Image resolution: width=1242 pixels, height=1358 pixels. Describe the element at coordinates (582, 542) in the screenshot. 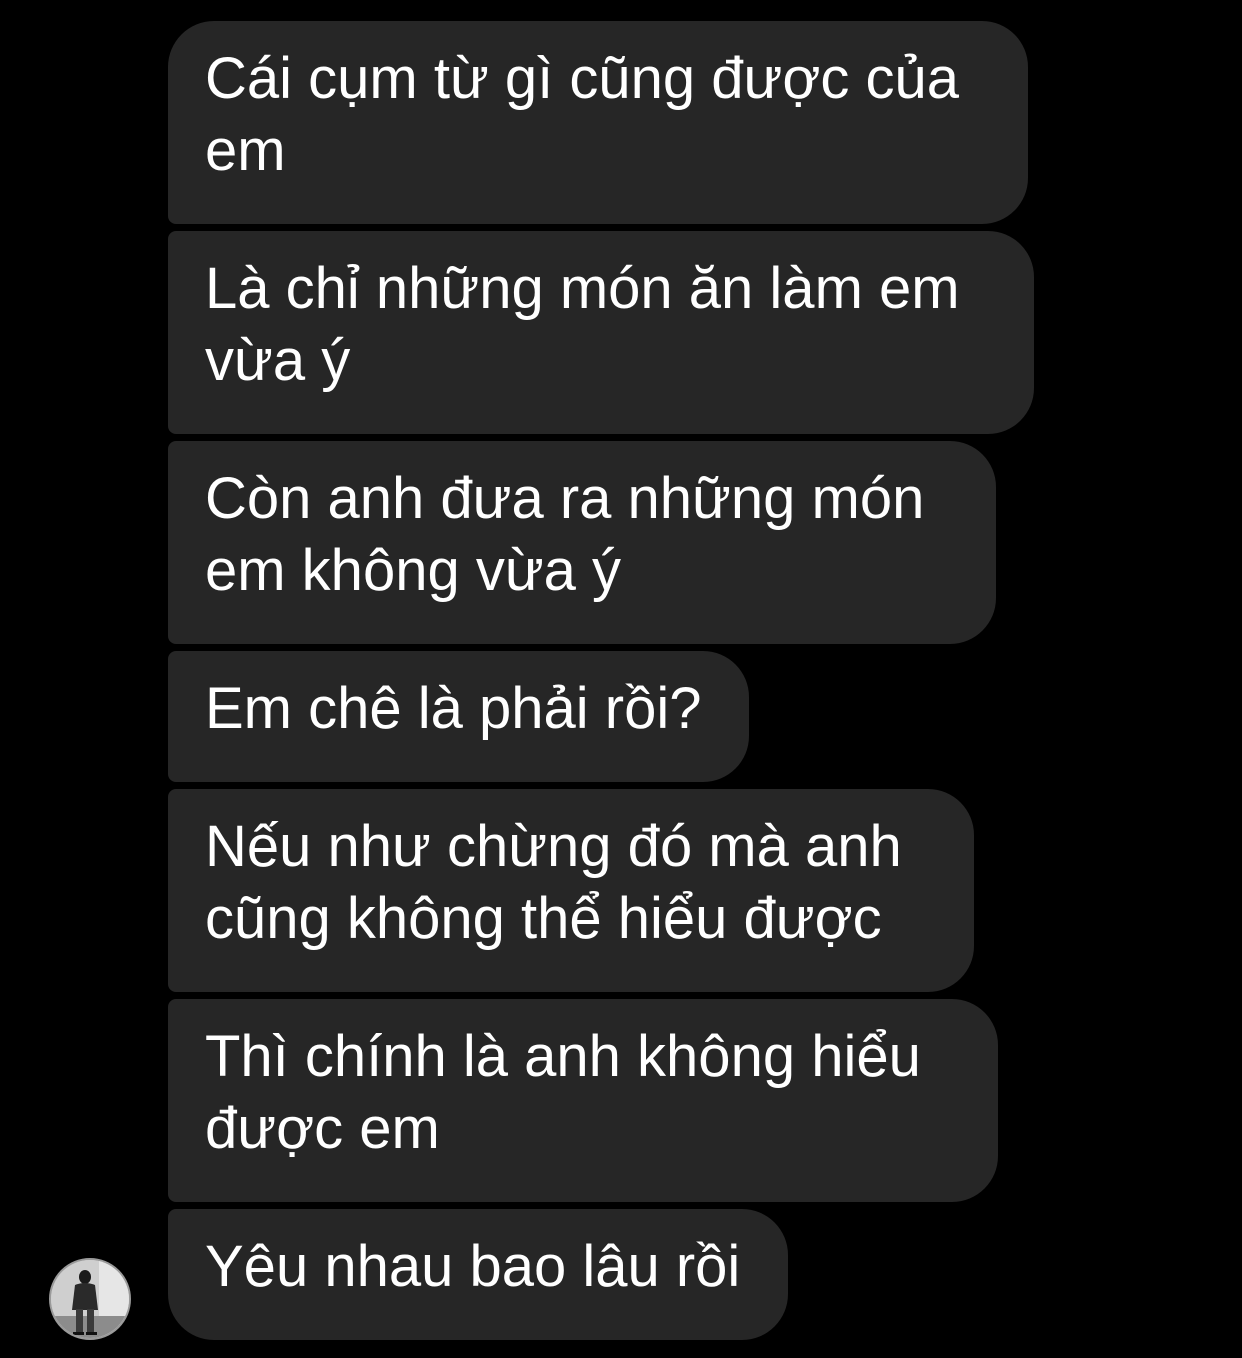

I see `message-bubble: Còn anh đưa ra những món em không vừa ý` at that location.